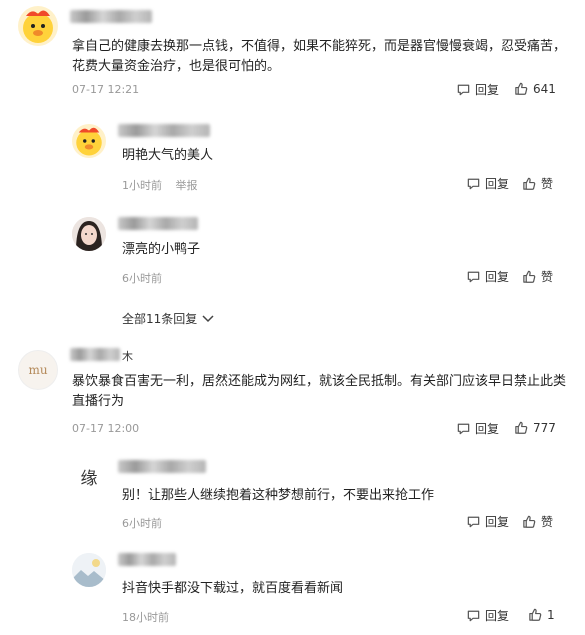 This screenshot has width=585, height=635. What do you see at coordinates (292, 250) in the screenshot?
I see `reply-2: 漂亮的小鸭子 6小时前 回复 赞` at bounding box center [292, 250].